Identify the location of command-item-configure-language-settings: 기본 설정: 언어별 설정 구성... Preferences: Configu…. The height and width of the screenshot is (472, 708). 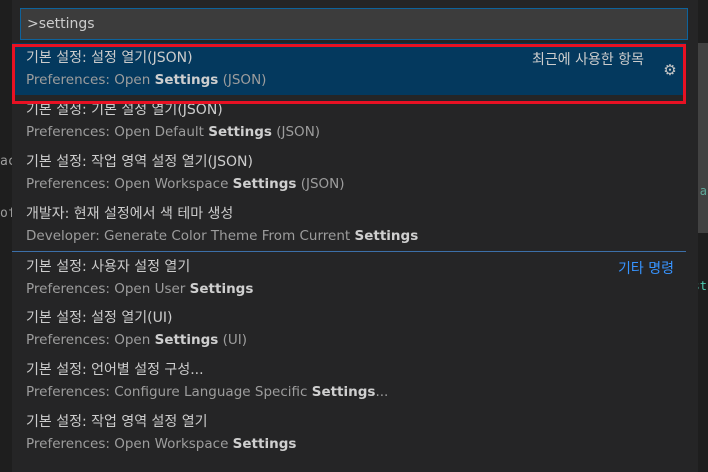
(349, 381).